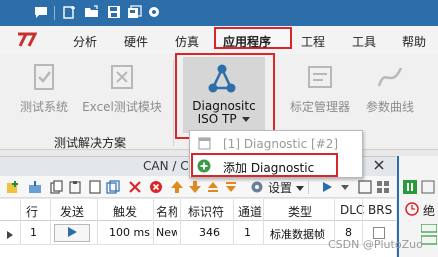 This screenshot has height=257, width=438. Describe the element at coordinates (429, 211) in the screenshot. I see `side-panel-label: 绝` at that location.